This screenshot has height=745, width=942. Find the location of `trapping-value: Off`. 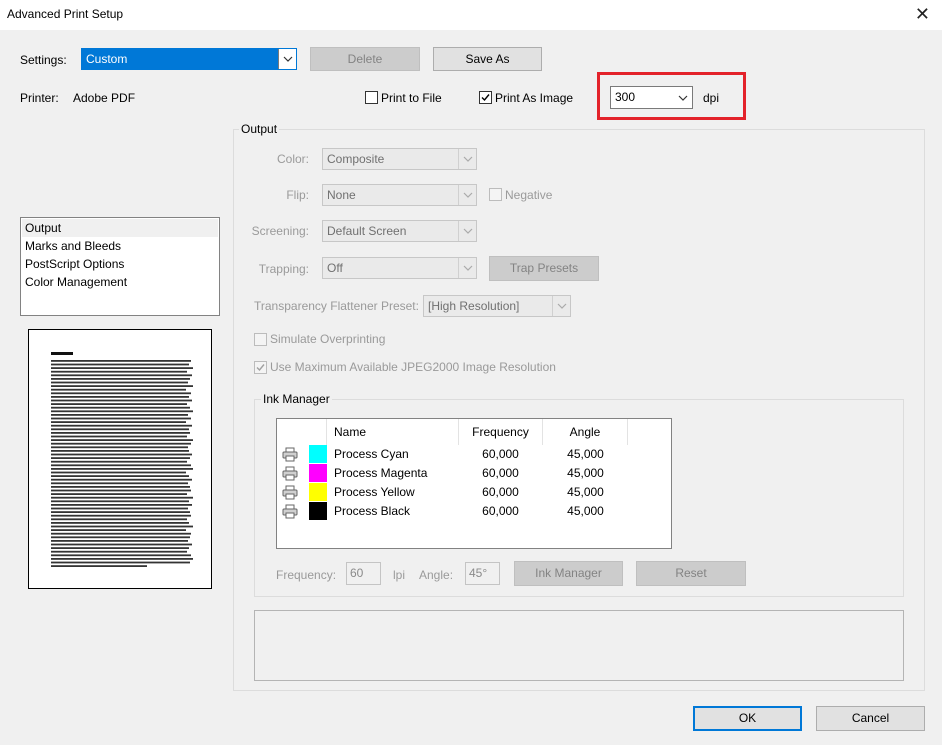

trapping-value: Off is located at coordinates (335, 268).